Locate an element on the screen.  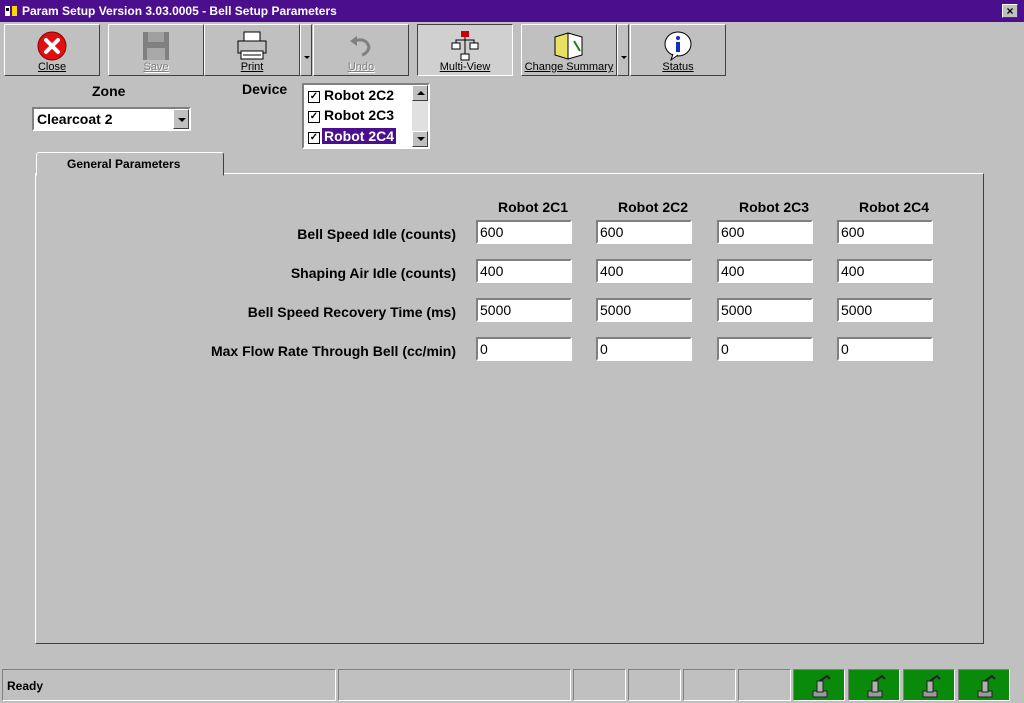
bell-speed-recovery-field-robot-2c2 is located at coordinates (644, 310).